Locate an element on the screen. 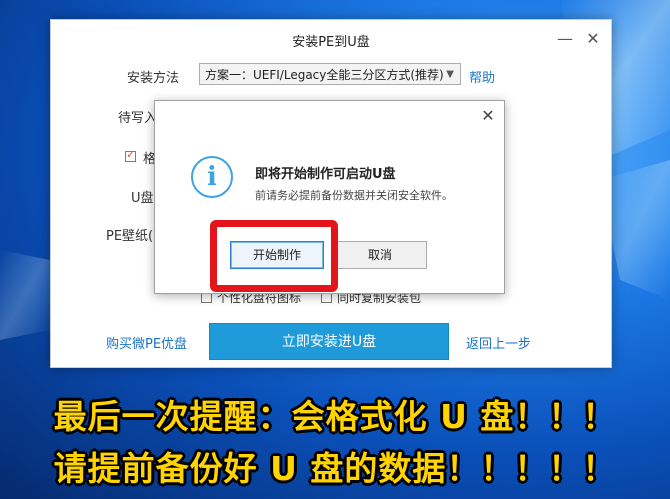 This screenshot has width=670, height=499. buy-link: 购买微PE优盘 is located at coordinates (146, 342).